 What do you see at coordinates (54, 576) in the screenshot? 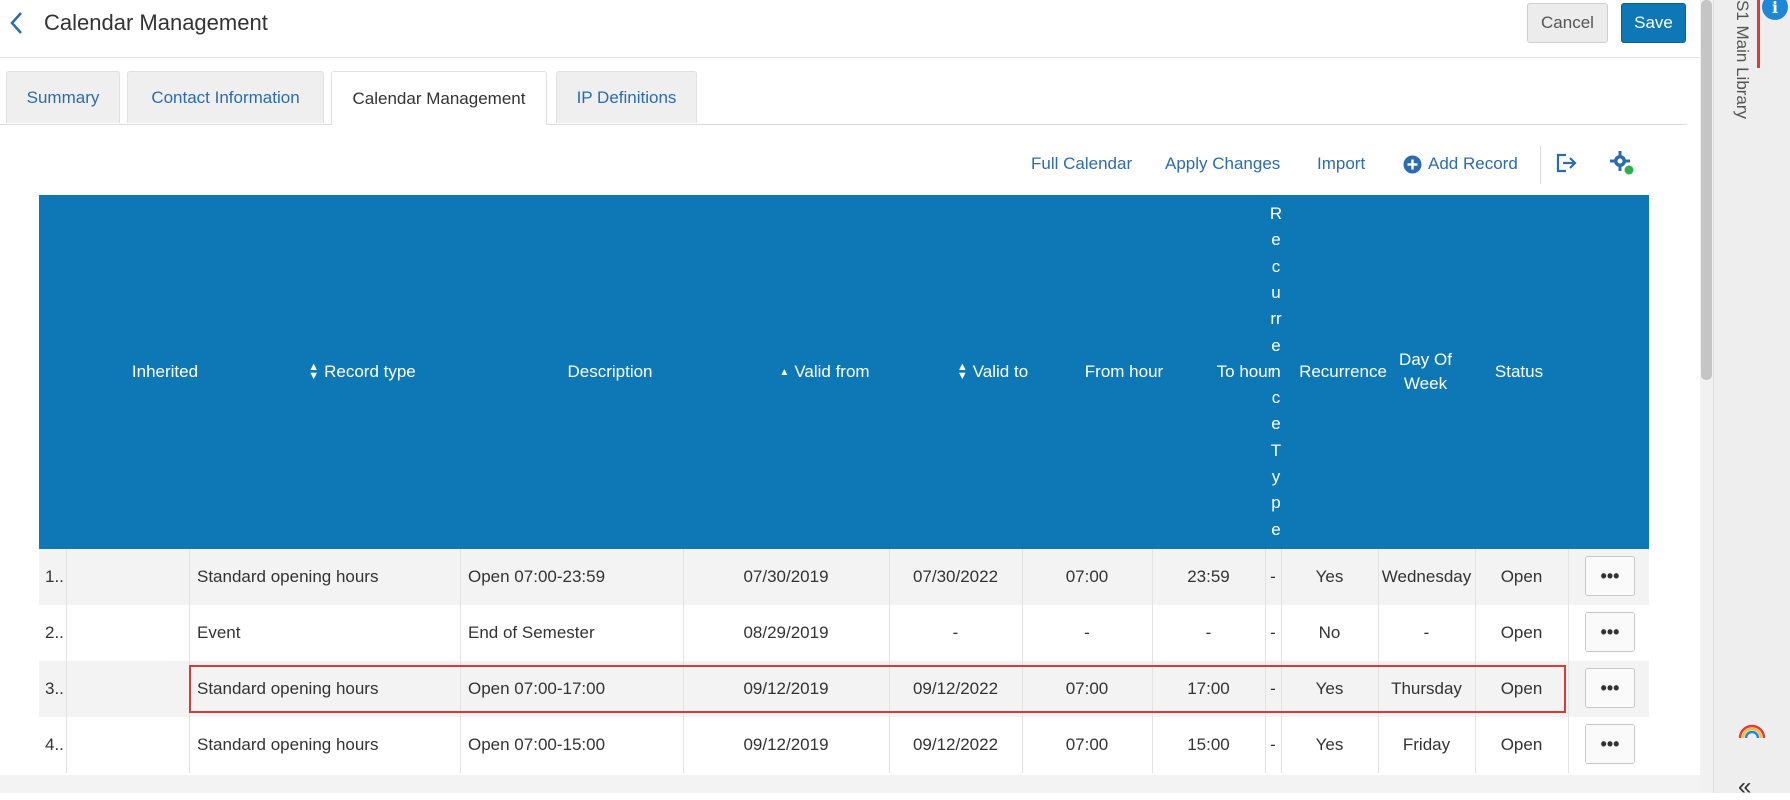
I see `row-number: 1..` at bounding box center [54, 576].